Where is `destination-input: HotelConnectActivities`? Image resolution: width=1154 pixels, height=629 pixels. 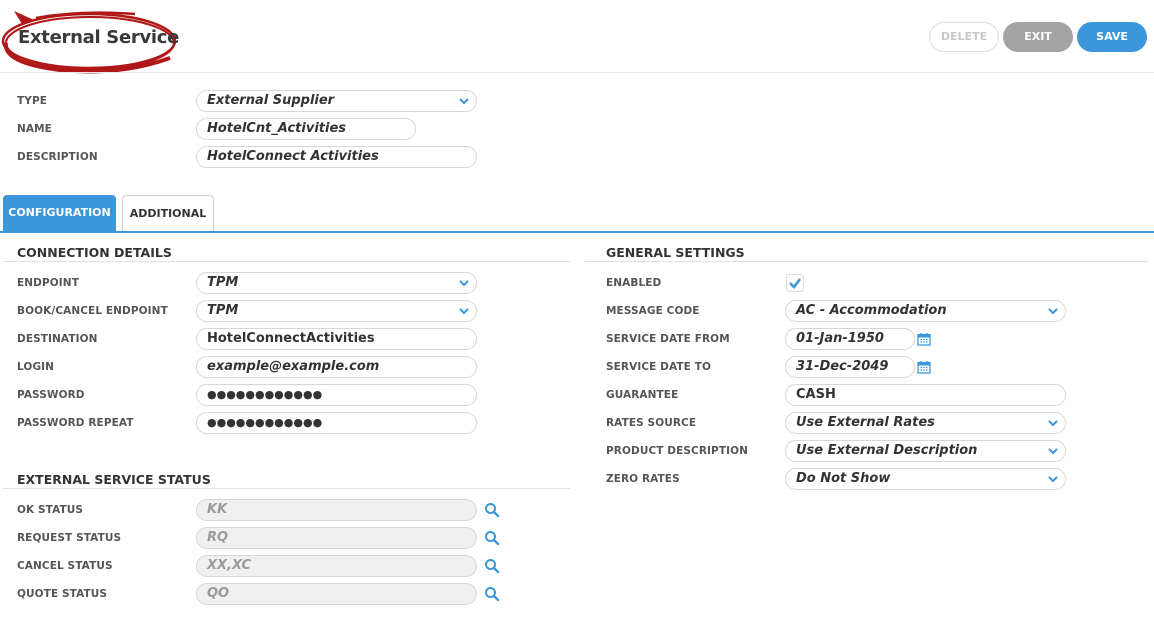 destination-input: HotelConnectActivities is located at coordinates (336, 339).